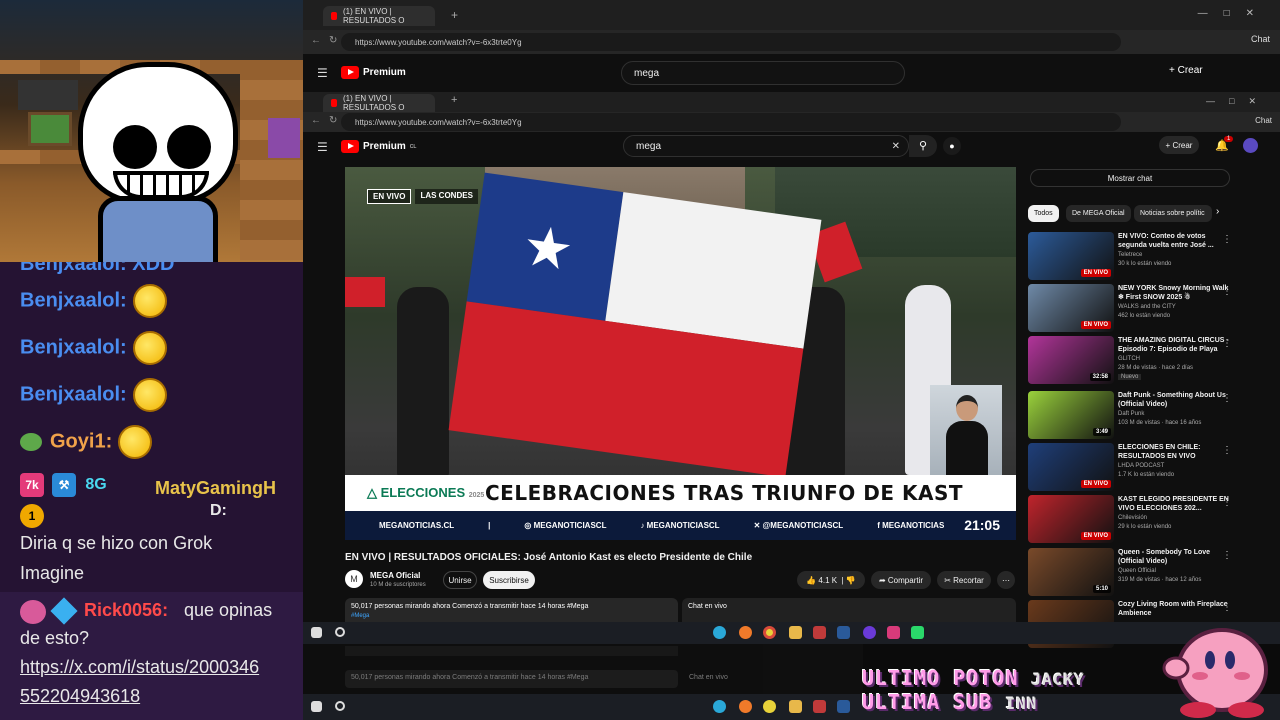 Image resolution: width=1280 pixels, height=720 pixels. Describe the element at coordinates (1006, 580) in the screenshot. I see `more-icon: ⋯` at that location.